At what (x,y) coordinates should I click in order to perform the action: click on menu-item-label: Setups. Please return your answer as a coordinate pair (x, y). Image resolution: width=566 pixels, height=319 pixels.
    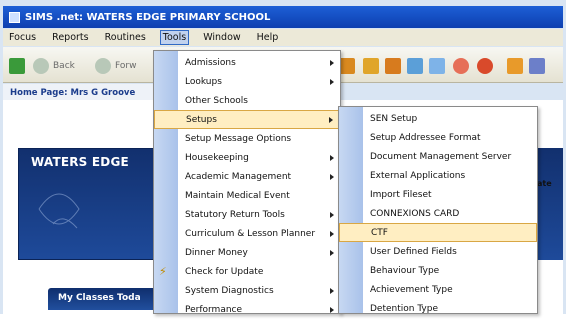
    Looking at the image, I should click on (201, 119).